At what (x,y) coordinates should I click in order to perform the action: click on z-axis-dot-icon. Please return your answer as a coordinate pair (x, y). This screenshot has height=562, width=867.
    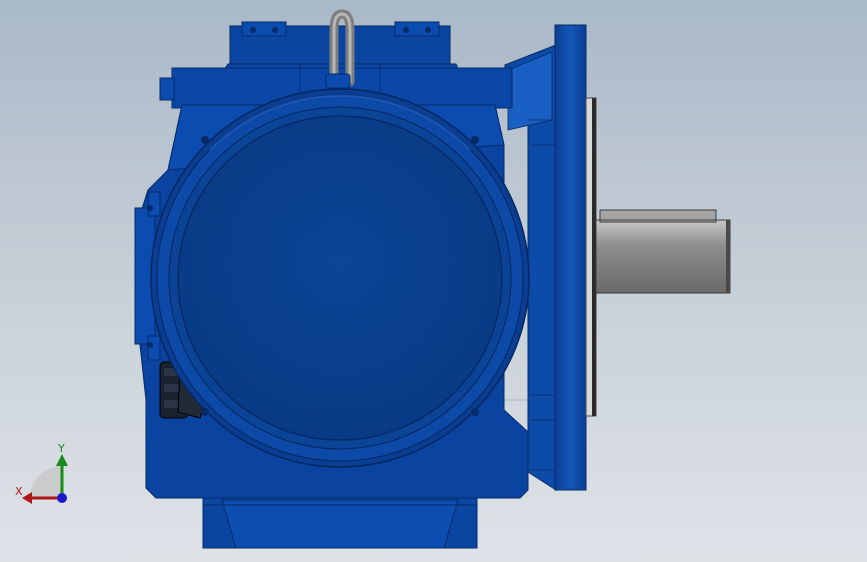
    Looking at the image, I should click on (62, 498).